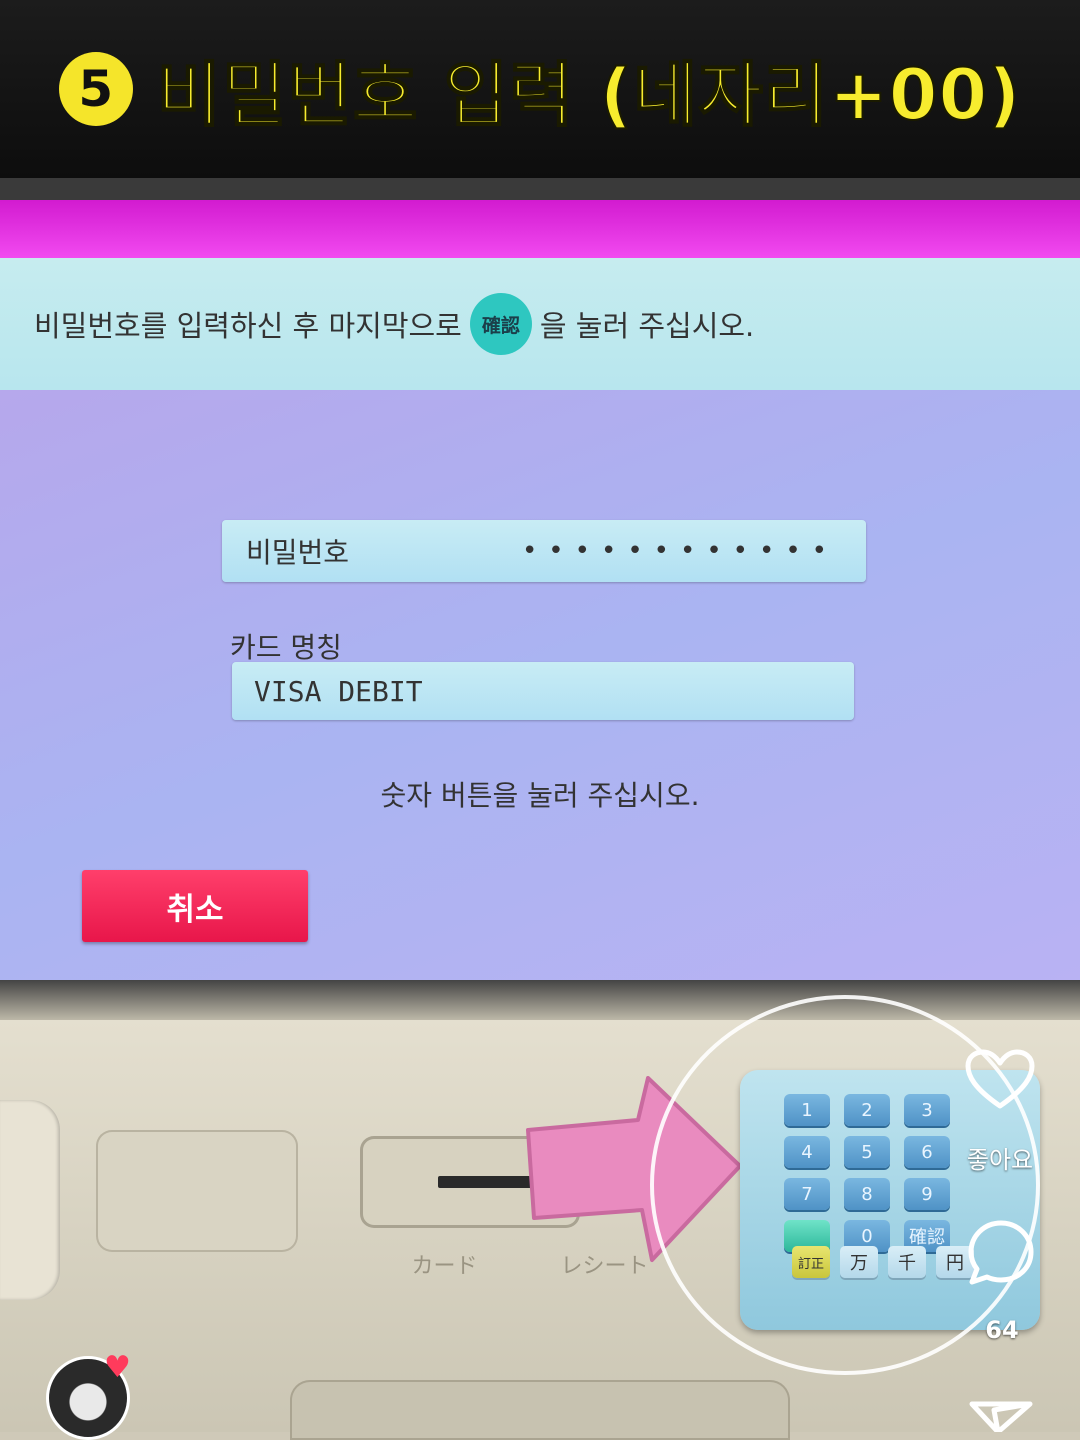  What do you see at coordinates (589, 95) in the screenshot?
I see `caption-title: 비밀번호 입력 (네자리+00)` at bounding box center [589, 95].